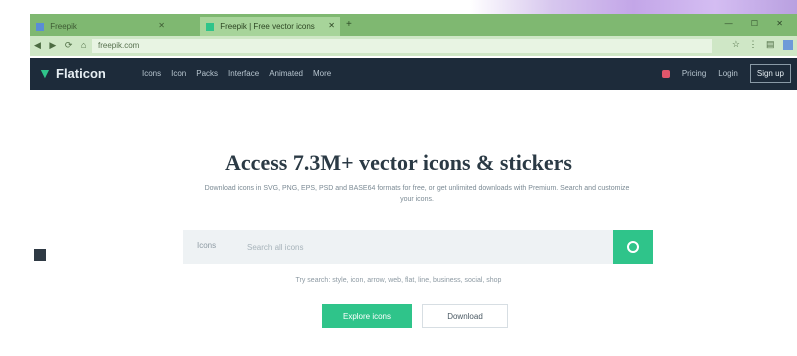 The height and width of the screenshot is (356, 797). Describe the element at coordinates (207, 73) in the screenshot. I see `nav-link: Packs` at that location.